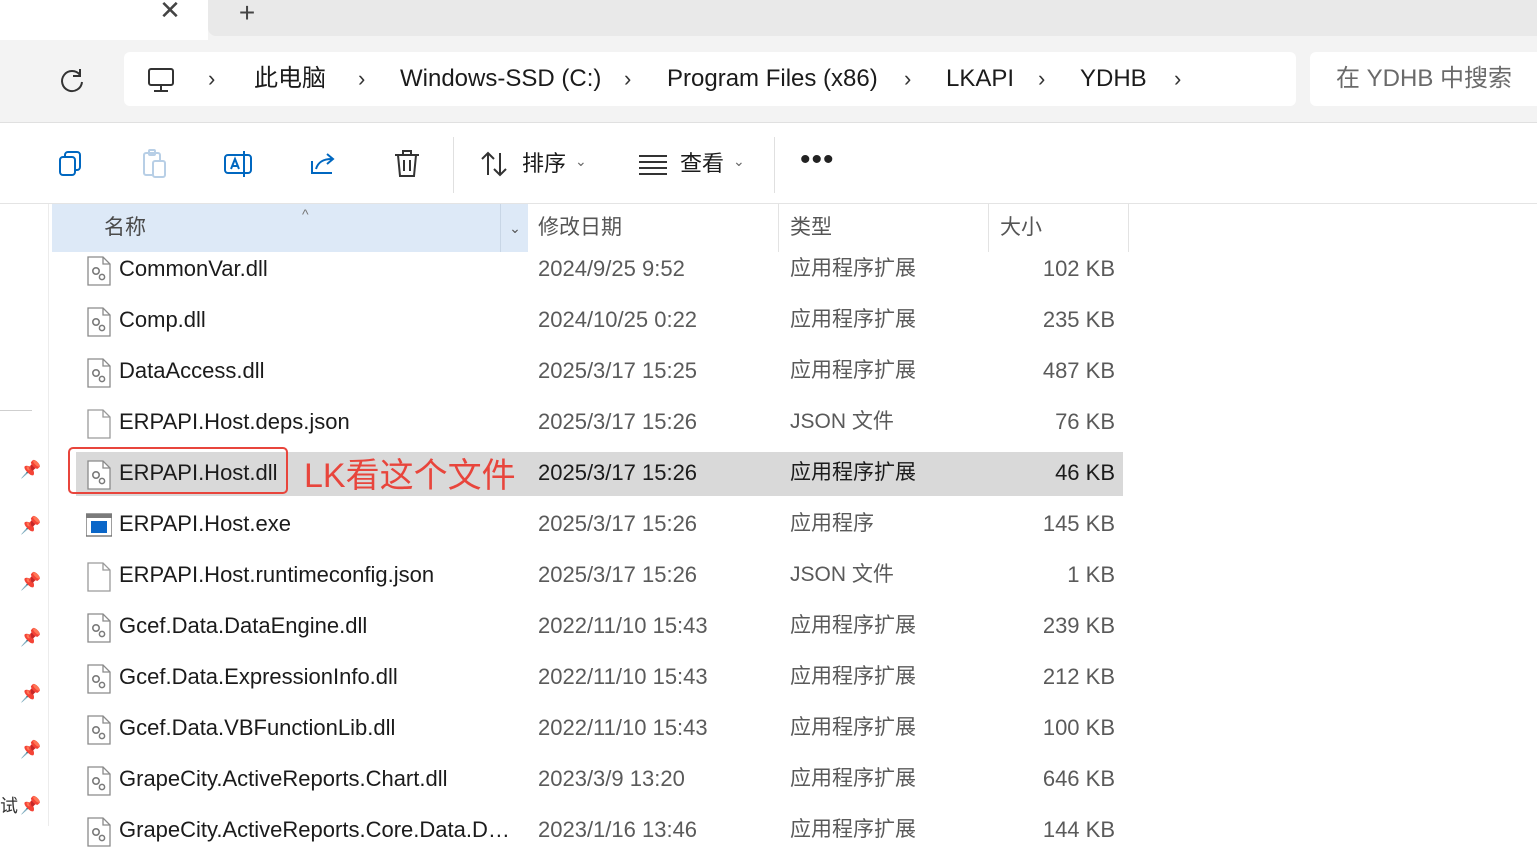 The image size is (1537, 853). Describe the element at coordinates (323, 164) in the screenshot. I see `share-icon` at that location.